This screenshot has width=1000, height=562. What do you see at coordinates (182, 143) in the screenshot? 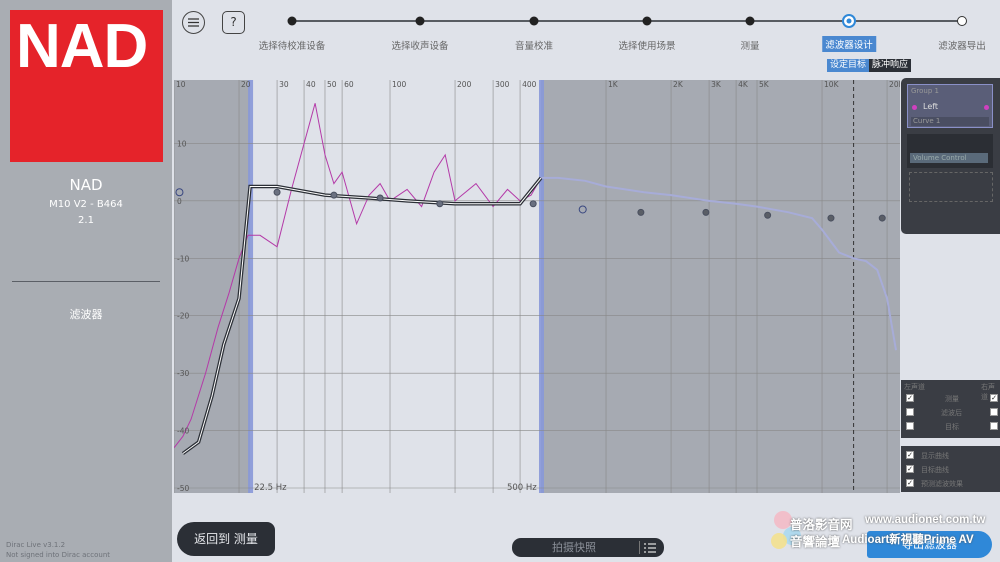
I see `y-tick-label: 10` at bounding box center [182, 143].